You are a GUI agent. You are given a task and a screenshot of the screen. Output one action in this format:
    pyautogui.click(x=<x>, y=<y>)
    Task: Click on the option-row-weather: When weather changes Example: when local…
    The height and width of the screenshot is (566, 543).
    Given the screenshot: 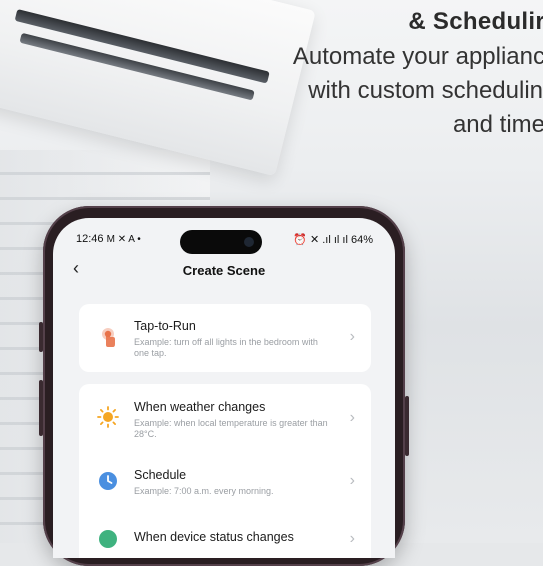 What is the action you would take?
    pyautogui.click(x=225, y=417)
    